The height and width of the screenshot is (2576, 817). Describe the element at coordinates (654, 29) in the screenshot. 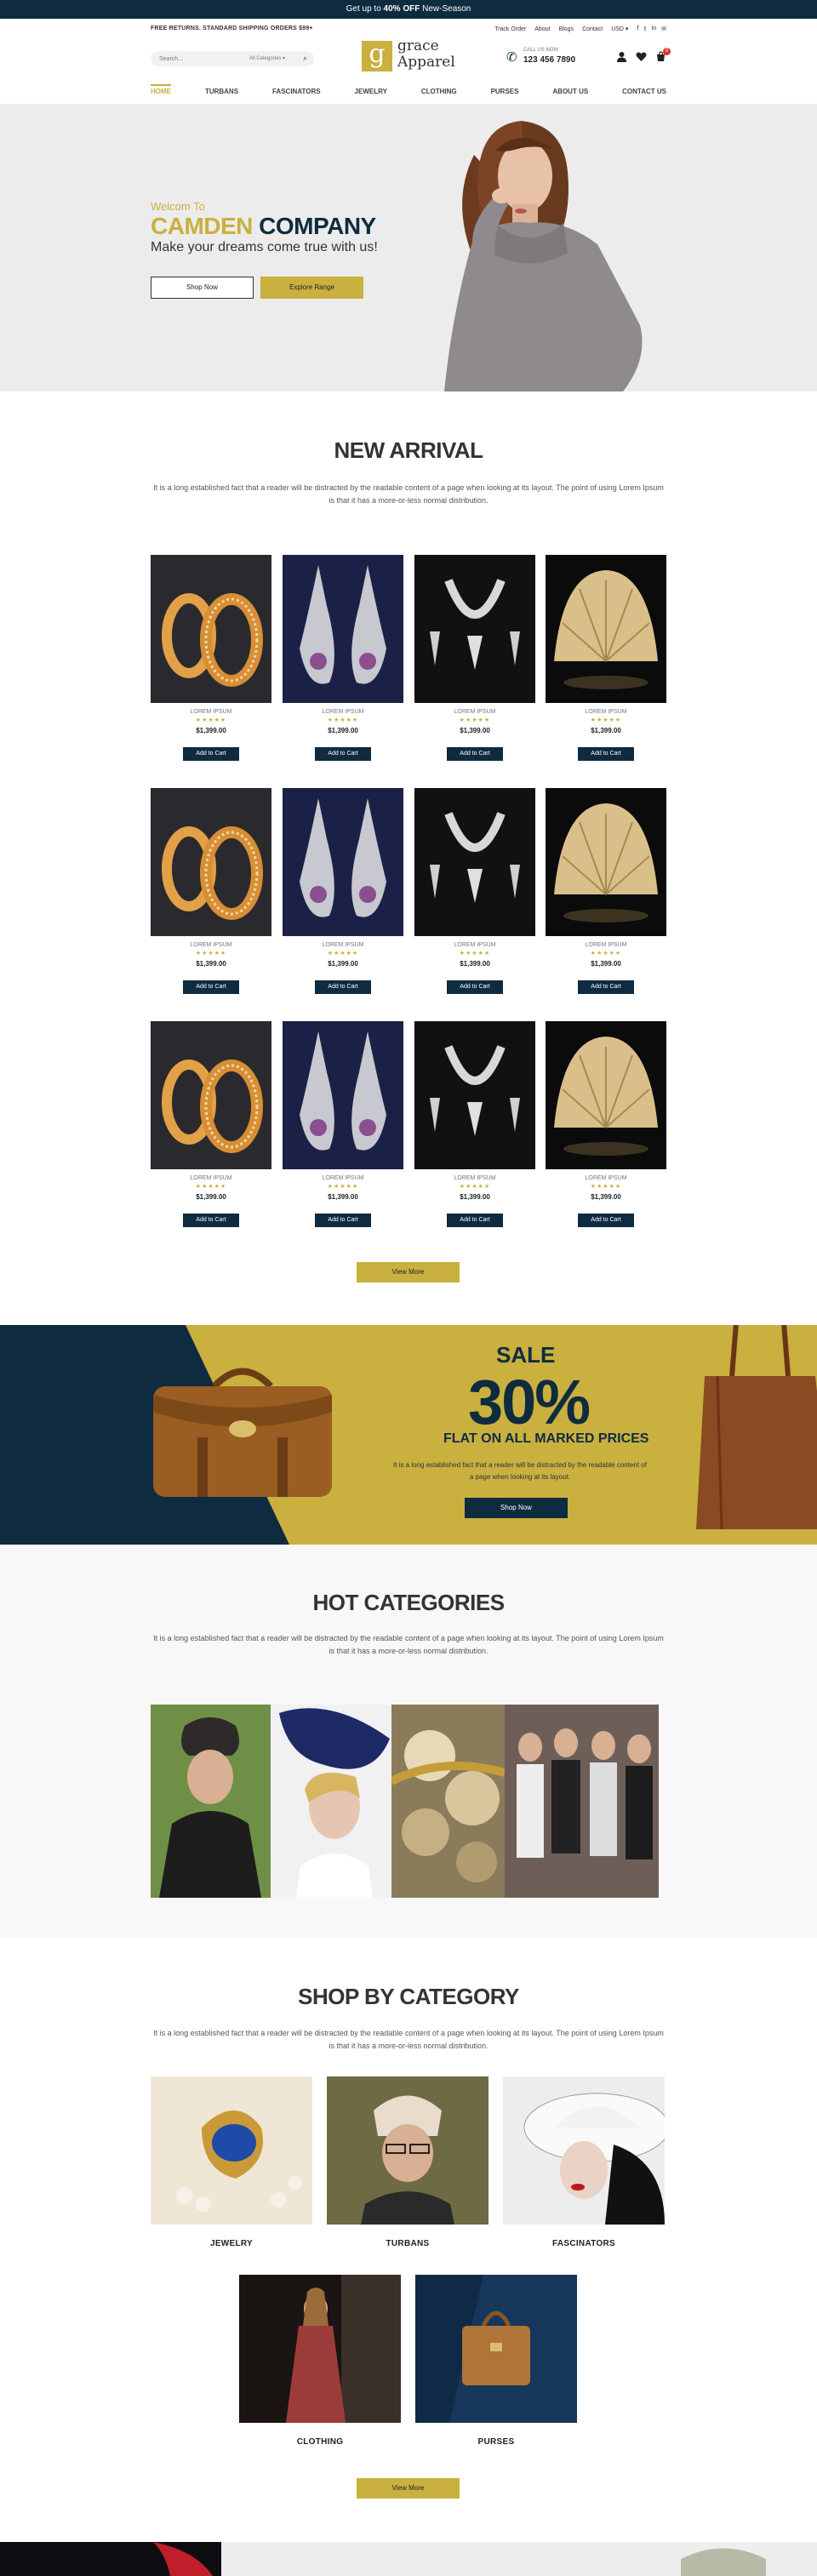

I see `linkedin-icon: in` at that location.